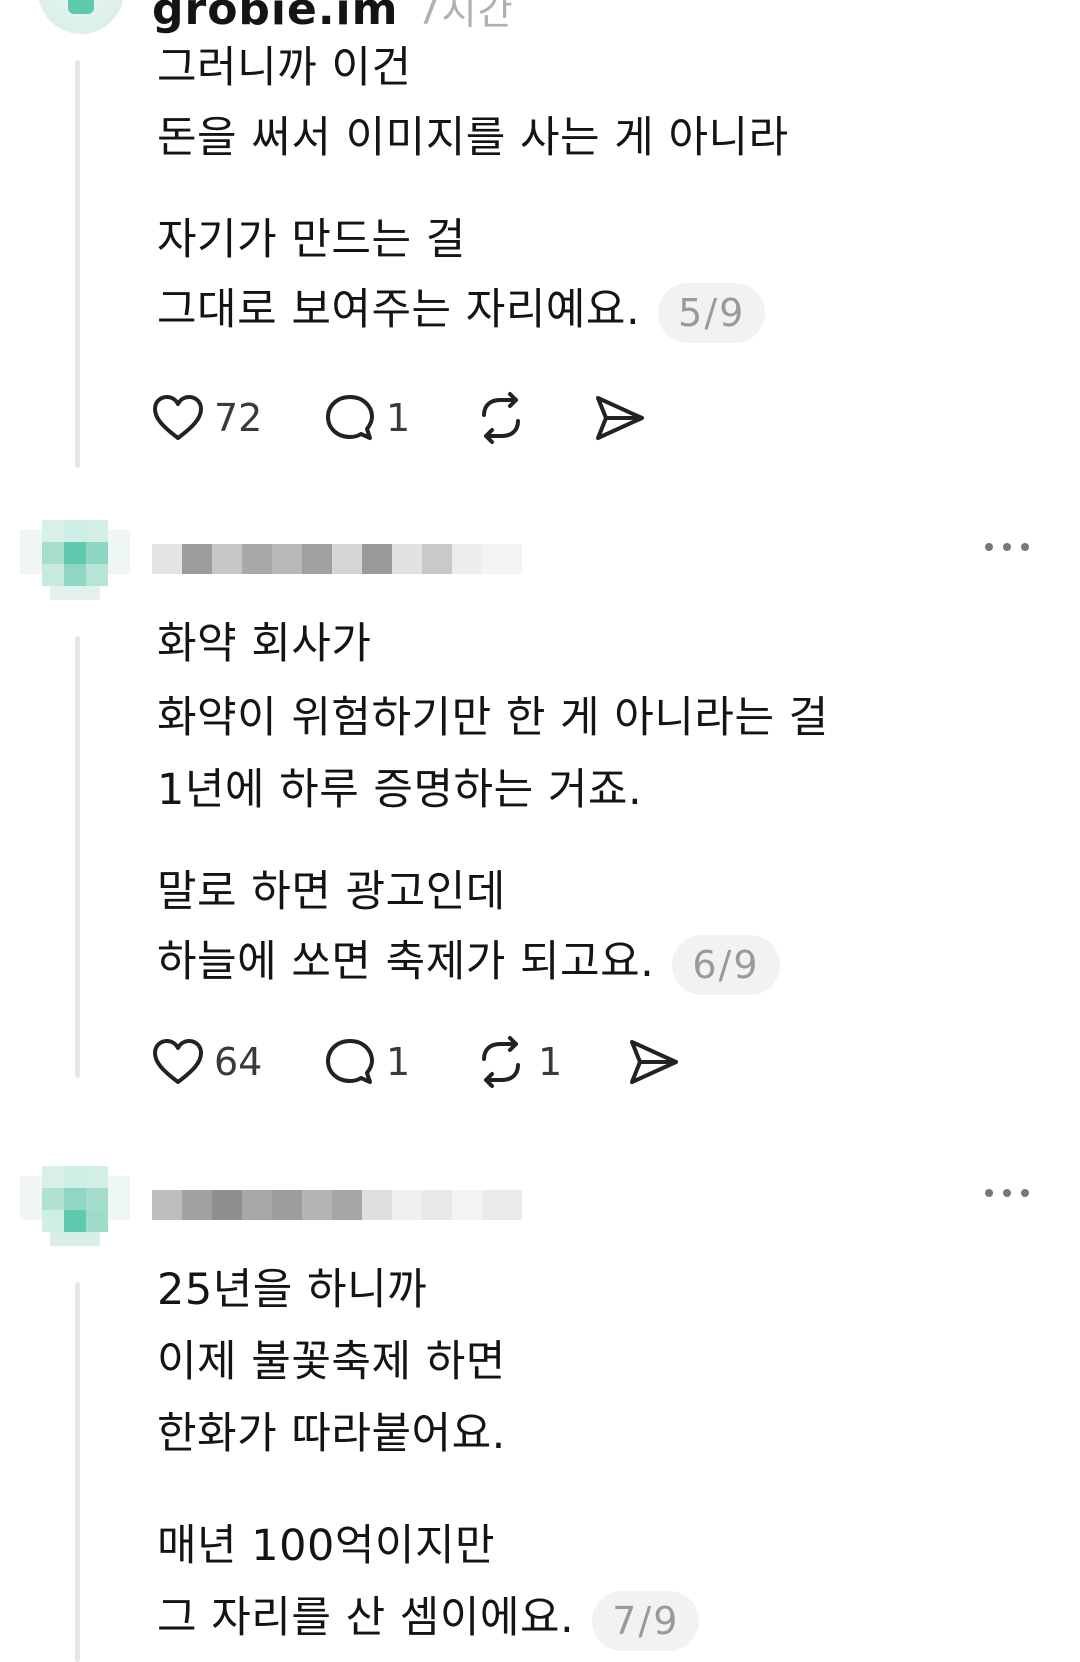 The image size is (1080, 1662). I want to click on post-text-line: 돈을 써서 이미지를 사는 게 아니라, so click(473, 138).